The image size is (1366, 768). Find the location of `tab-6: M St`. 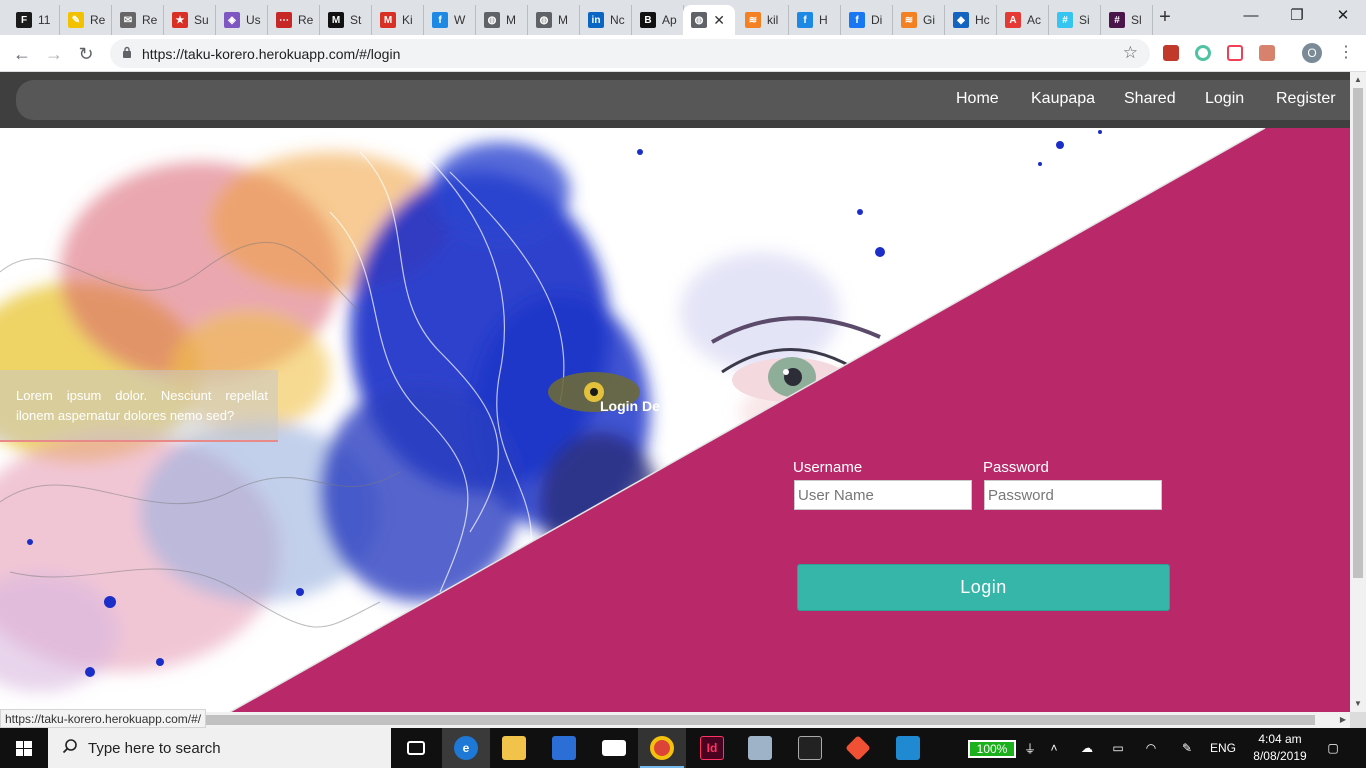

tab-6: M St is located at coordinates (346, 20).